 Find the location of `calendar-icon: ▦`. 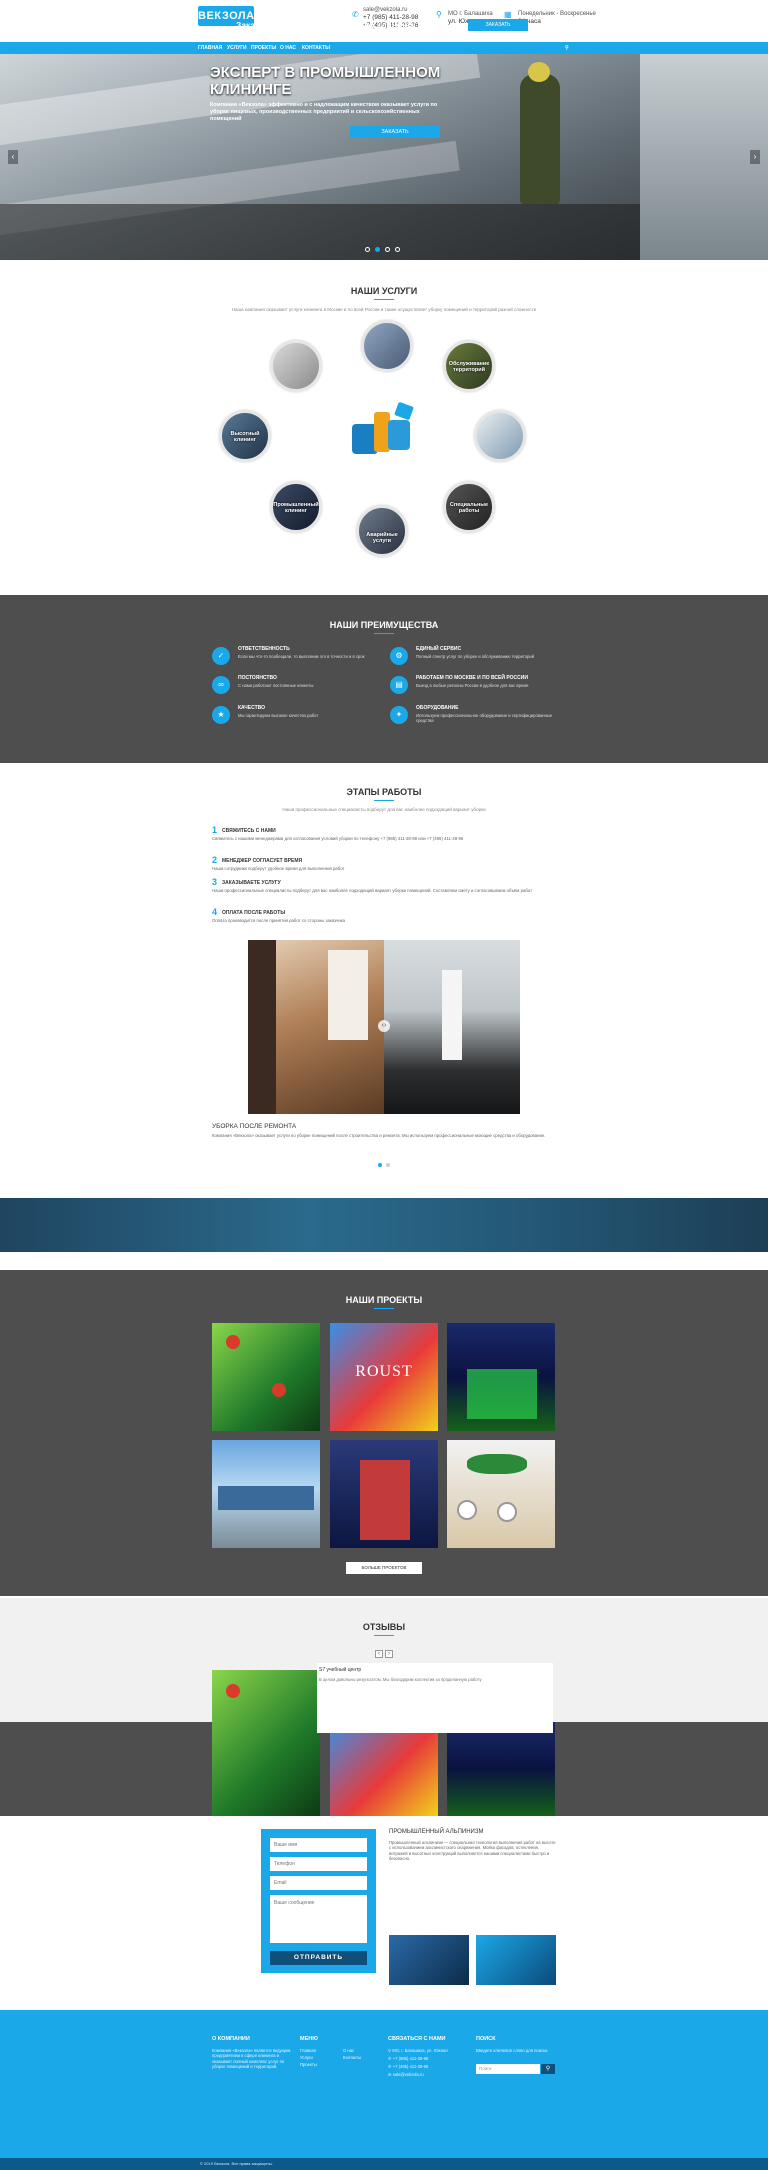

calendar-icon: ▦ is located at coordinates (508, 14).